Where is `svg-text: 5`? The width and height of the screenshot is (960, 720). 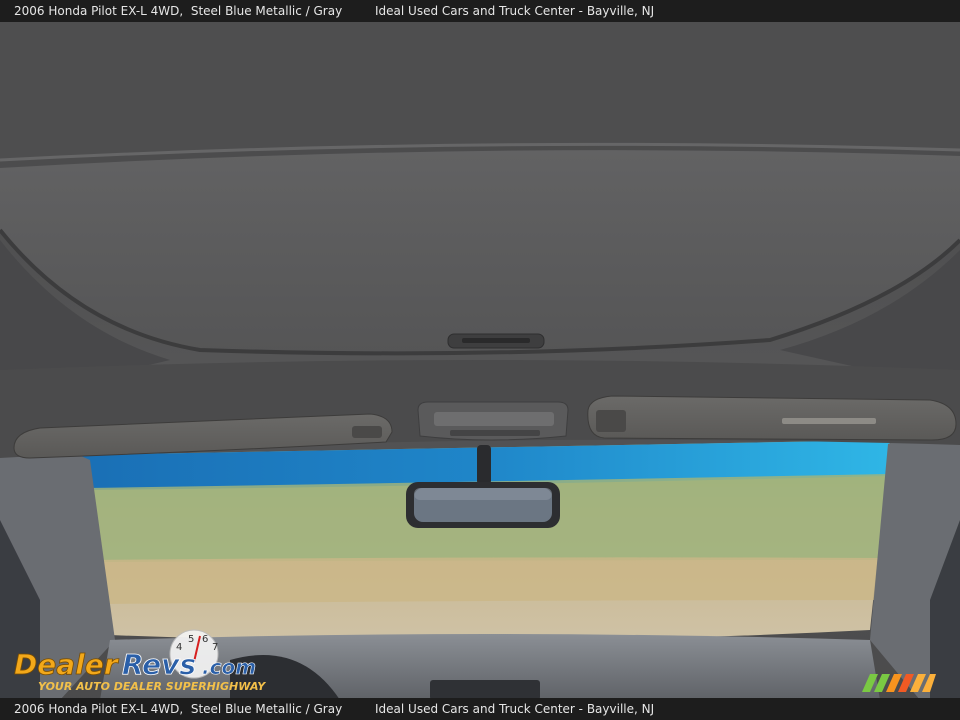
svg-text: 5 is located at coordinates (191, 639).